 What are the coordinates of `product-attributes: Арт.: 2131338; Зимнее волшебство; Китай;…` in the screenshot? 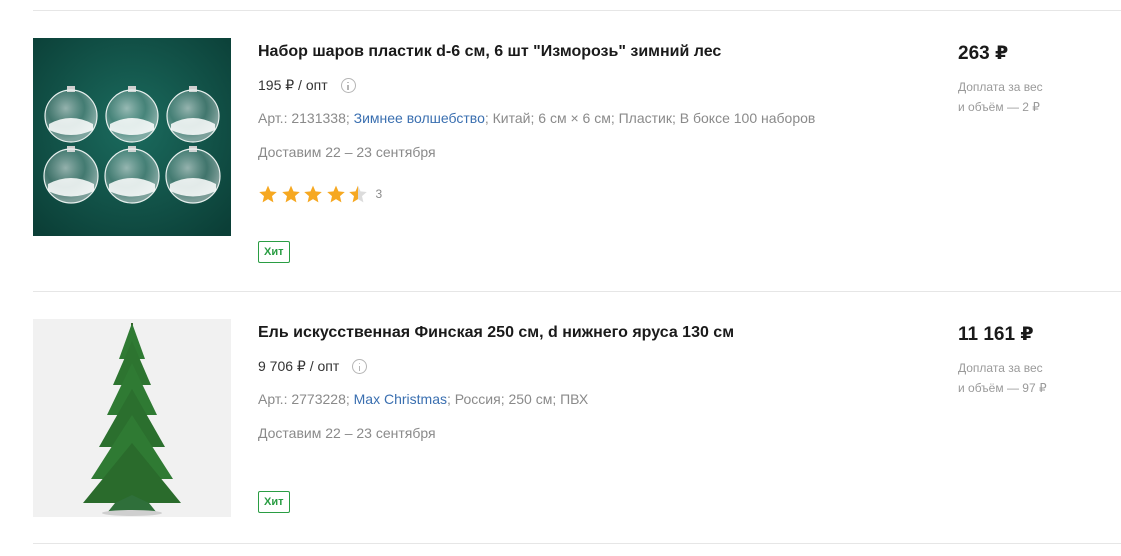 It's located at (536, 118).